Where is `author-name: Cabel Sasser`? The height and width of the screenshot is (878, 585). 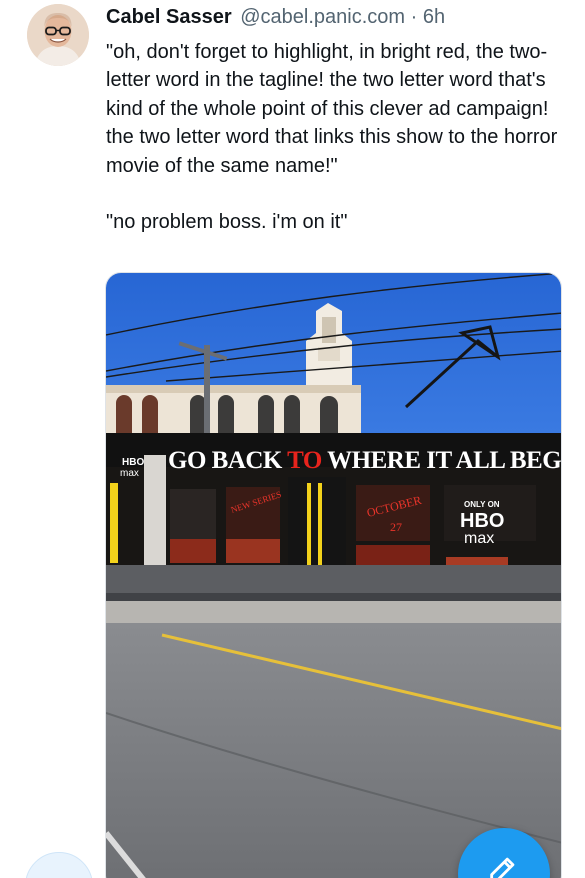 author-name: Cabel Sasser is located at coordinates (169, 17).